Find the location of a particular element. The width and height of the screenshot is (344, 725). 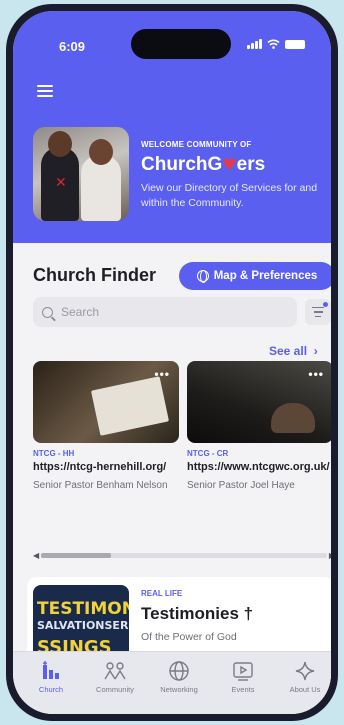

map-preferences-button: Map & Preferences is located at coordinates (255, 276).